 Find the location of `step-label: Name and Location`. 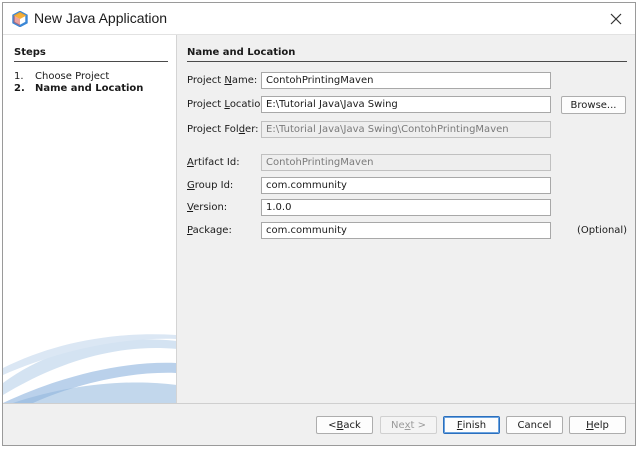

step-label: Name and Location is located at coordinates (89, 88).